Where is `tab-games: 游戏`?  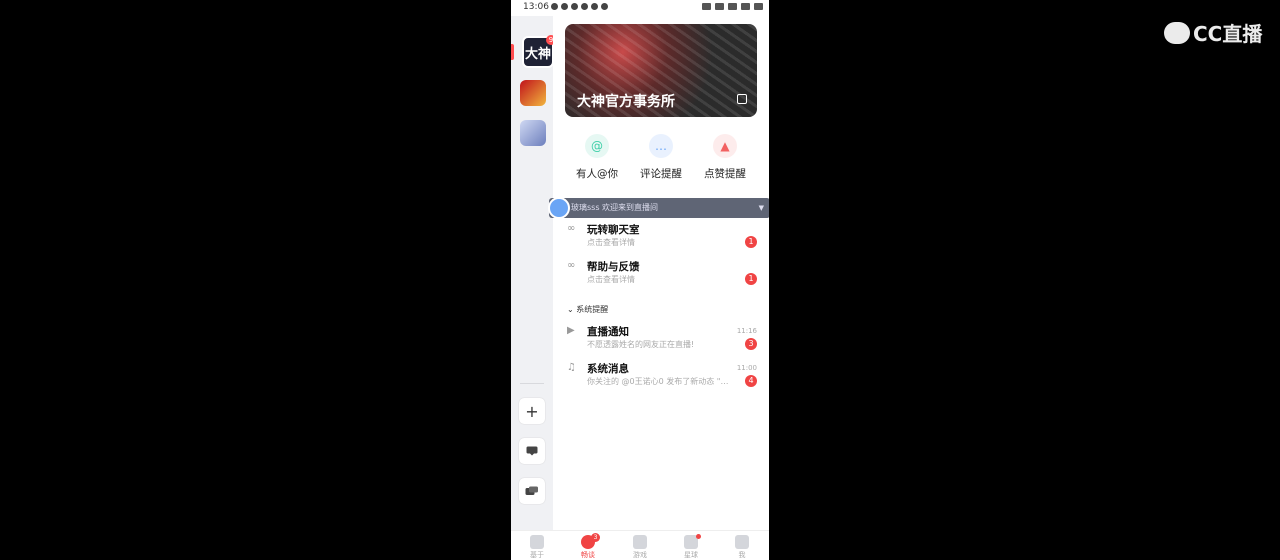
tab-games: 游戏 is located at coordinates (640, 547).